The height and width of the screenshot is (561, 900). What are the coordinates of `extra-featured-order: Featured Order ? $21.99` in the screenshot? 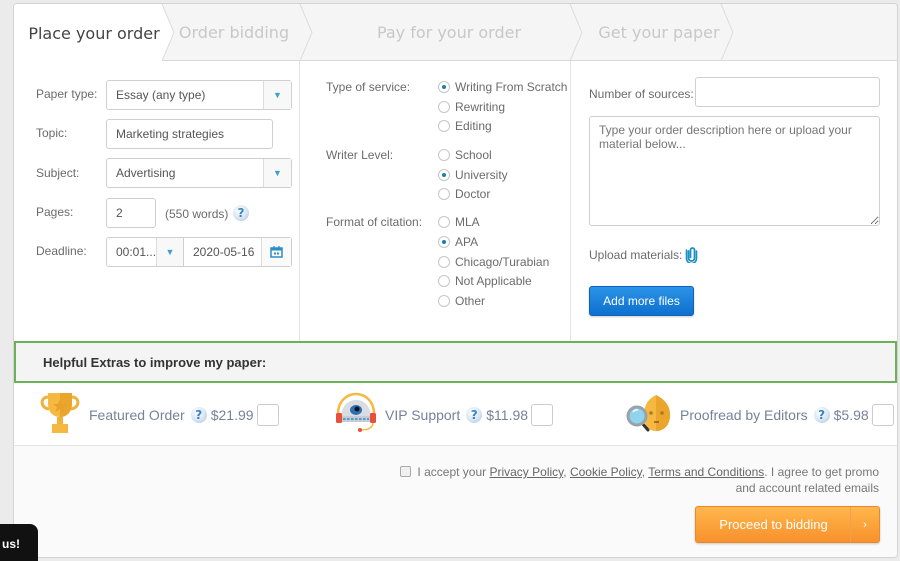 It's located at (159, 414).